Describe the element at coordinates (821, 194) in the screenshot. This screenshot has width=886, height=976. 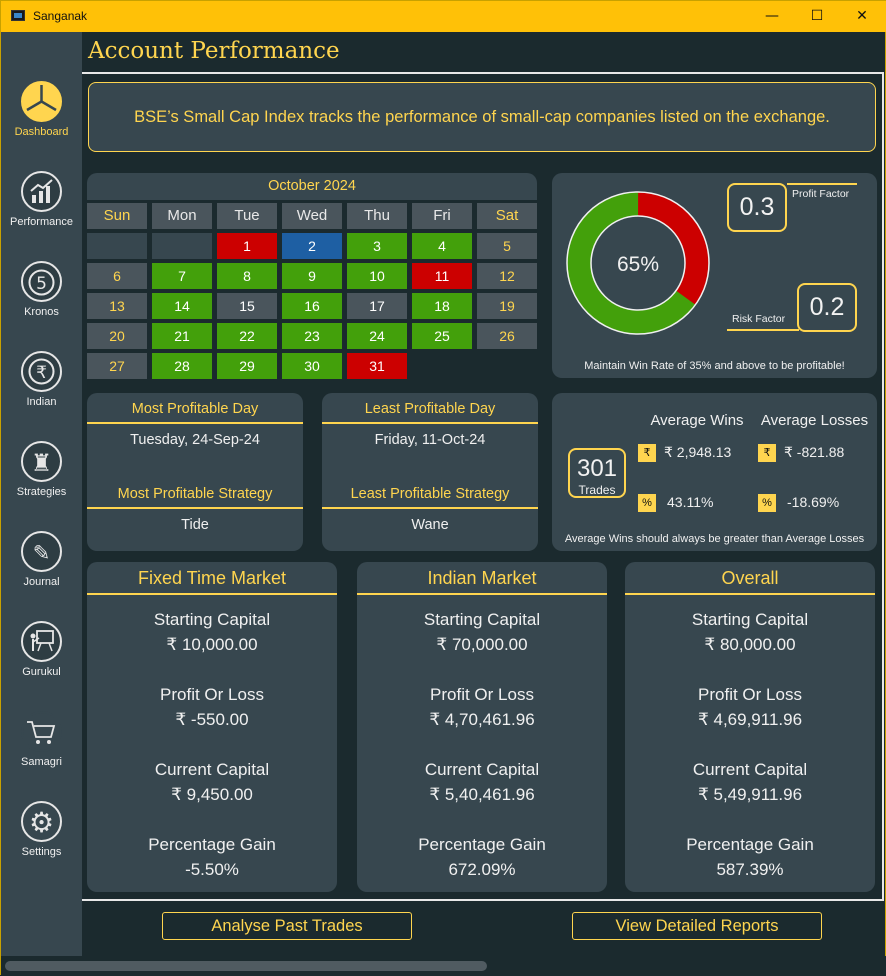
I see `profit-factor-label: Profit Factor` at that location.